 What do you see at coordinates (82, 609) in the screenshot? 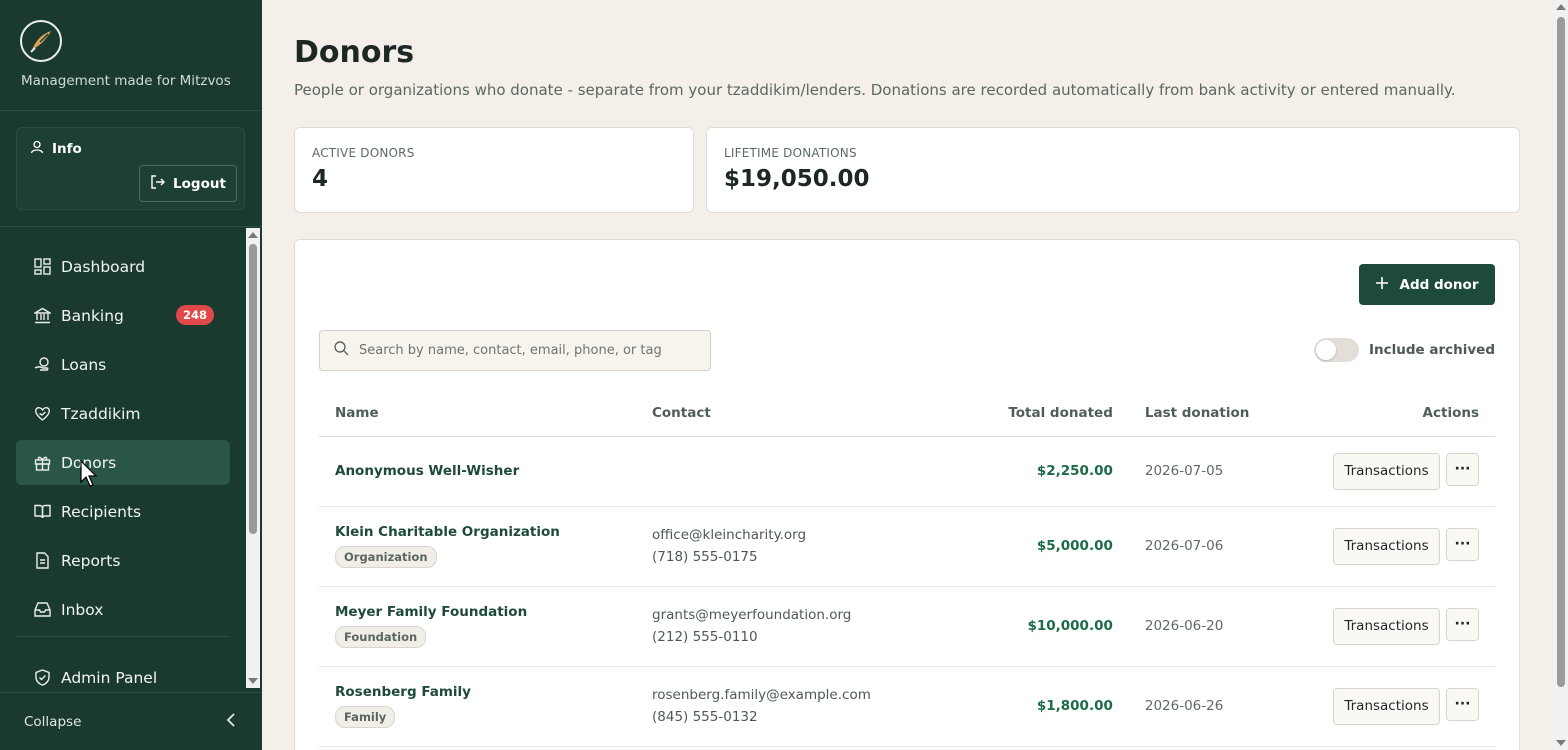
I see `sidebar-item-label: Inbox` at bounding box center [82, 609].